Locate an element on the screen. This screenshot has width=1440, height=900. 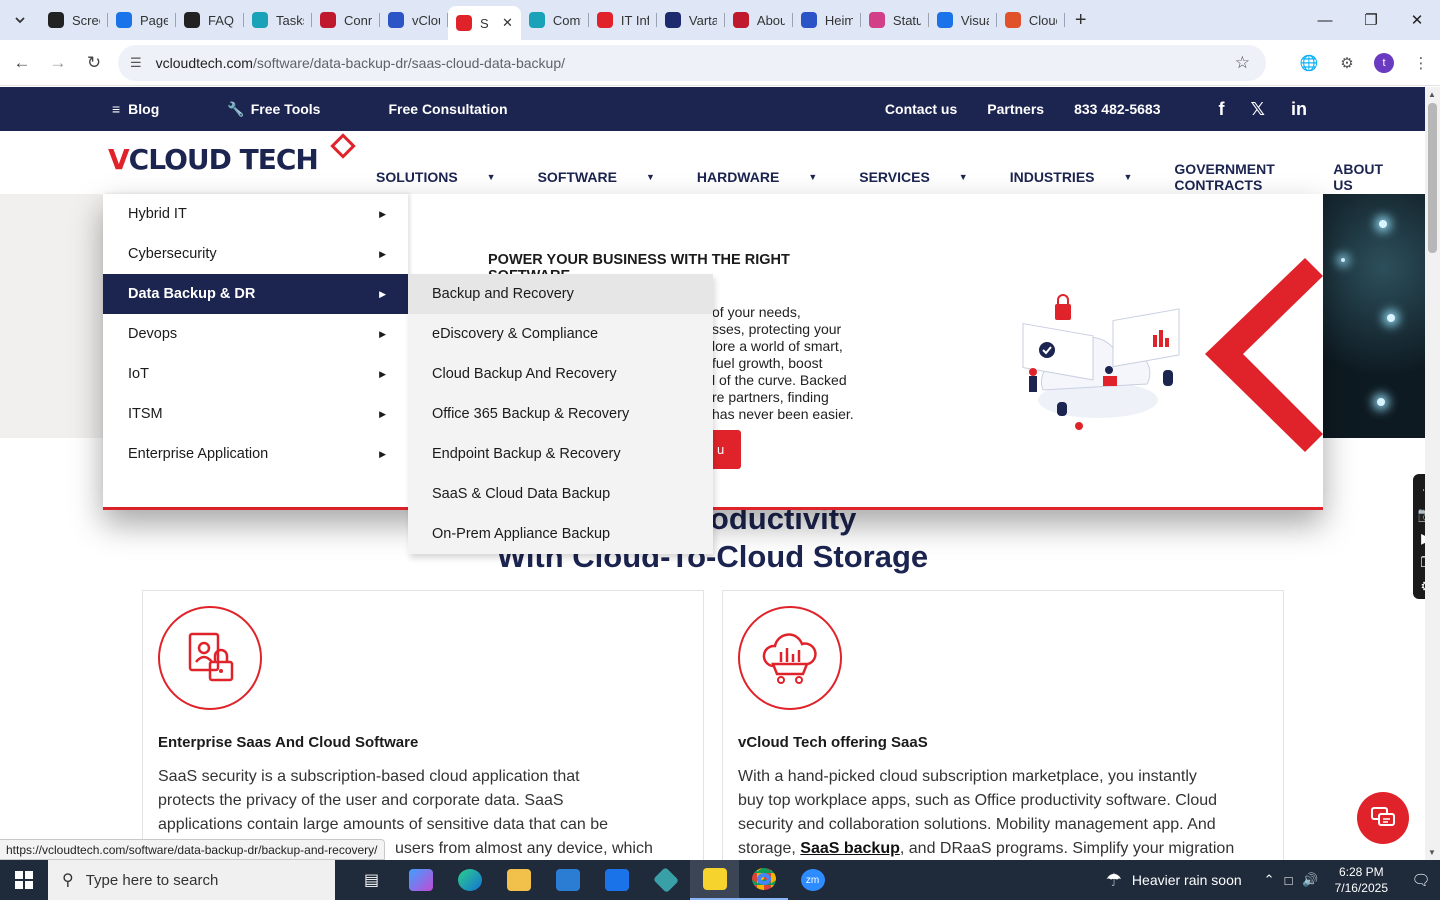
nav-item-about-us: ABOUT US is located at coordinates (1368, 177).